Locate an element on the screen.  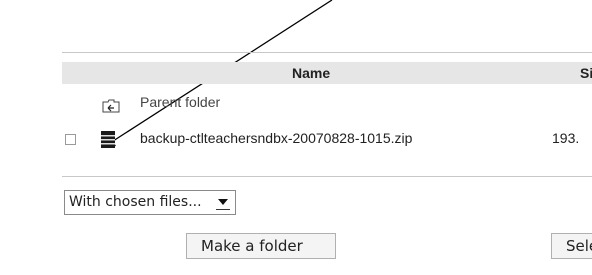
dropdown-arrow-icon is located at coordinates (223, 203).